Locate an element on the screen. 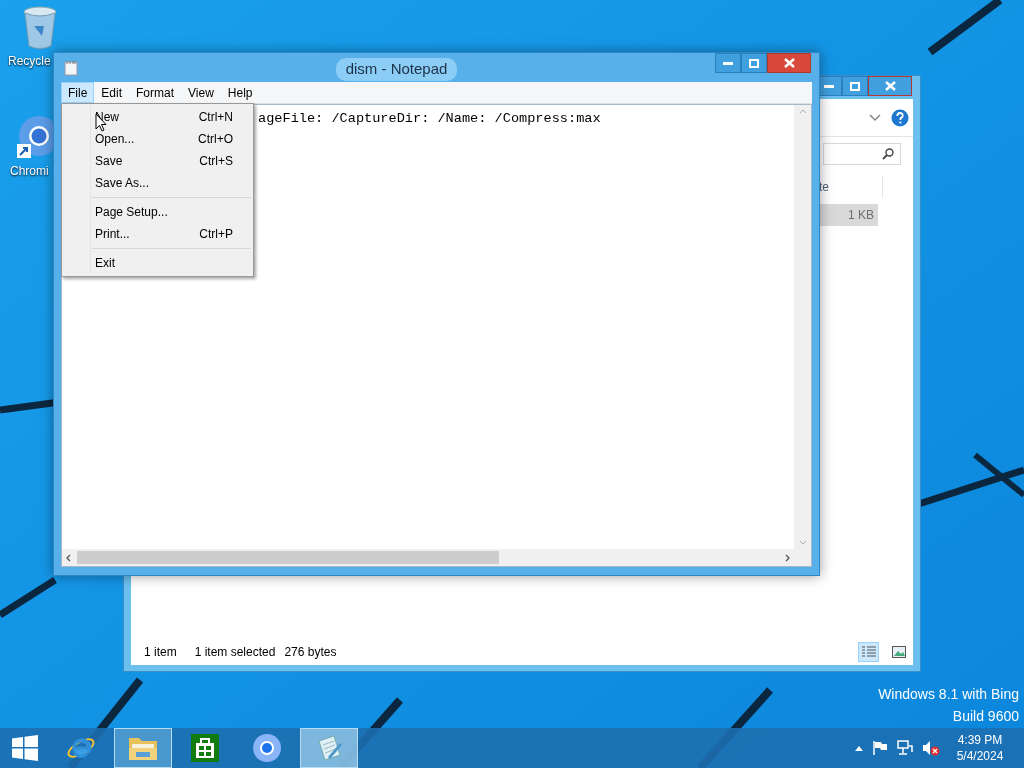 This screenshot has width=1024, height=768. recycle-bin-icon is located at coordinates (40, 28).